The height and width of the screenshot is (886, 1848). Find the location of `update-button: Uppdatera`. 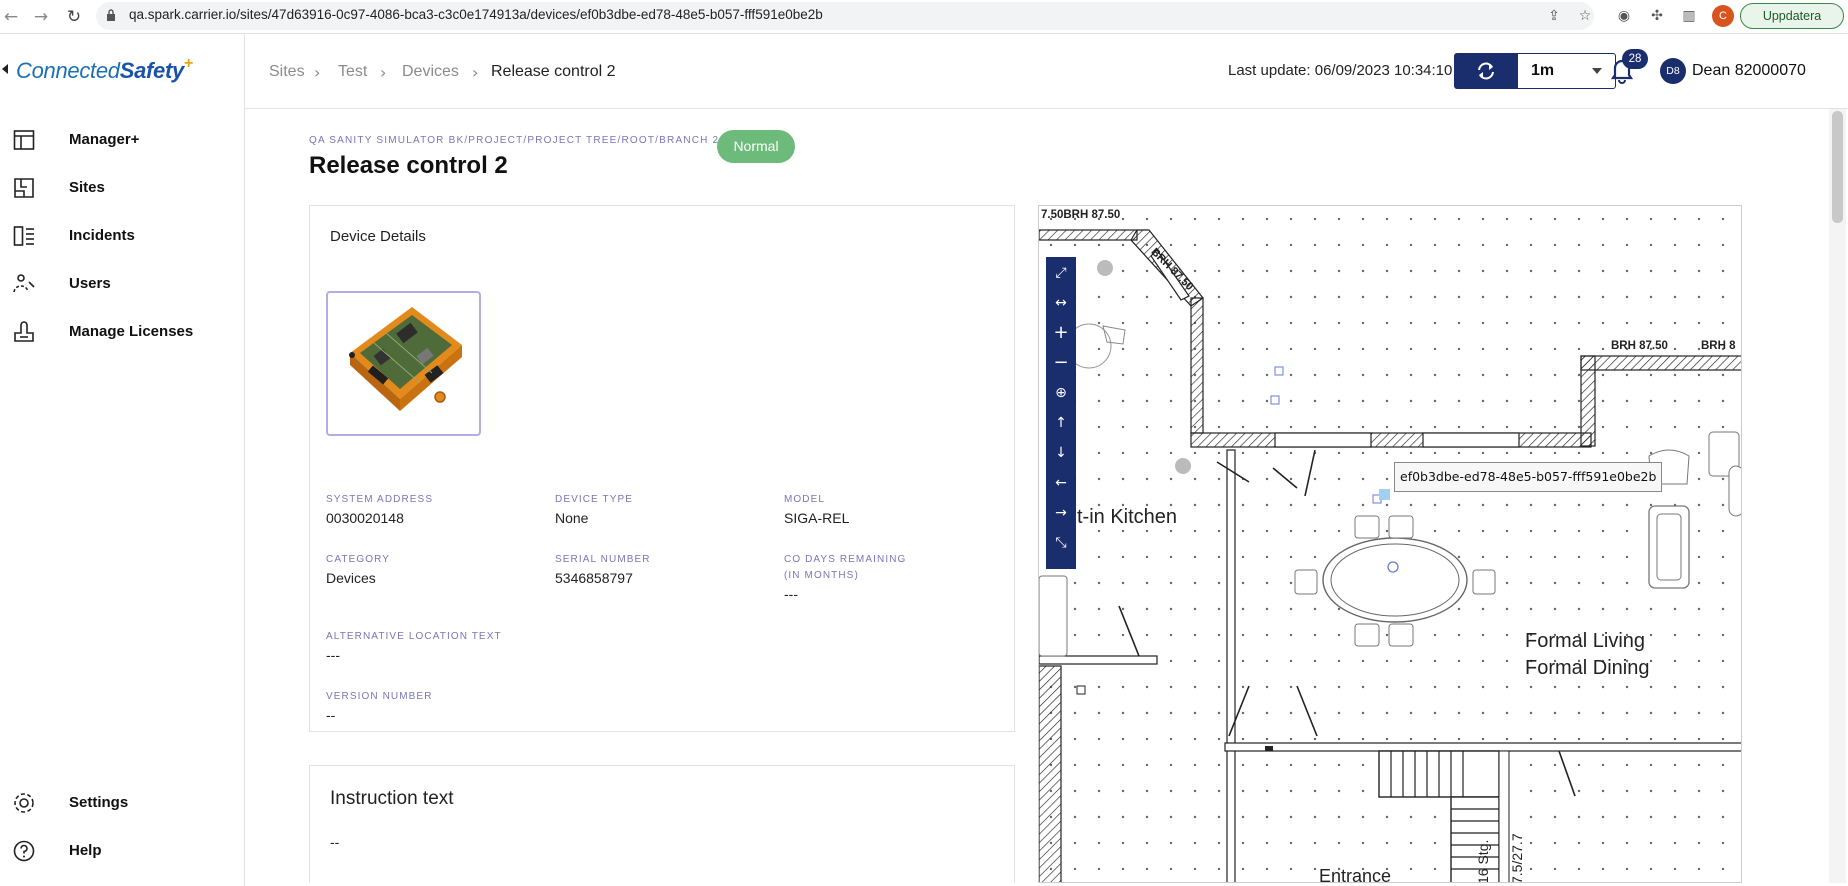

update-button: Uppdatera is located at coordinates (1792, 16).